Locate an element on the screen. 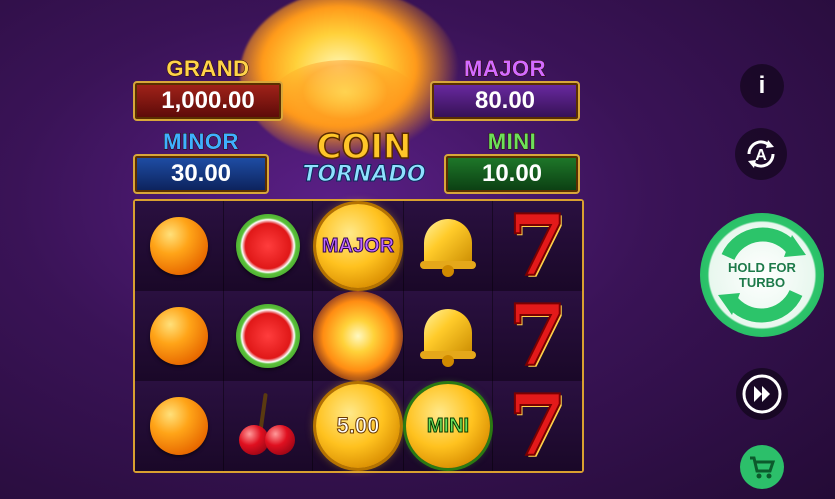 Image resolution: width=835 pixels, height=499 pixels. cherry-symbol is located at coordinates (268, 426).